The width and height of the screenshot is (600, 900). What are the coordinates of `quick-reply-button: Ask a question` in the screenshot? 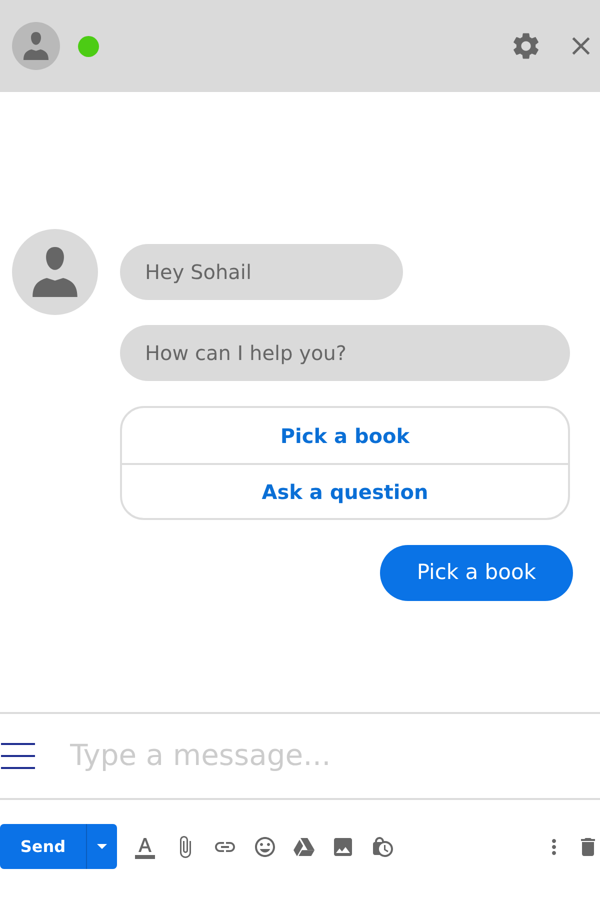 It's located at (345, 490).